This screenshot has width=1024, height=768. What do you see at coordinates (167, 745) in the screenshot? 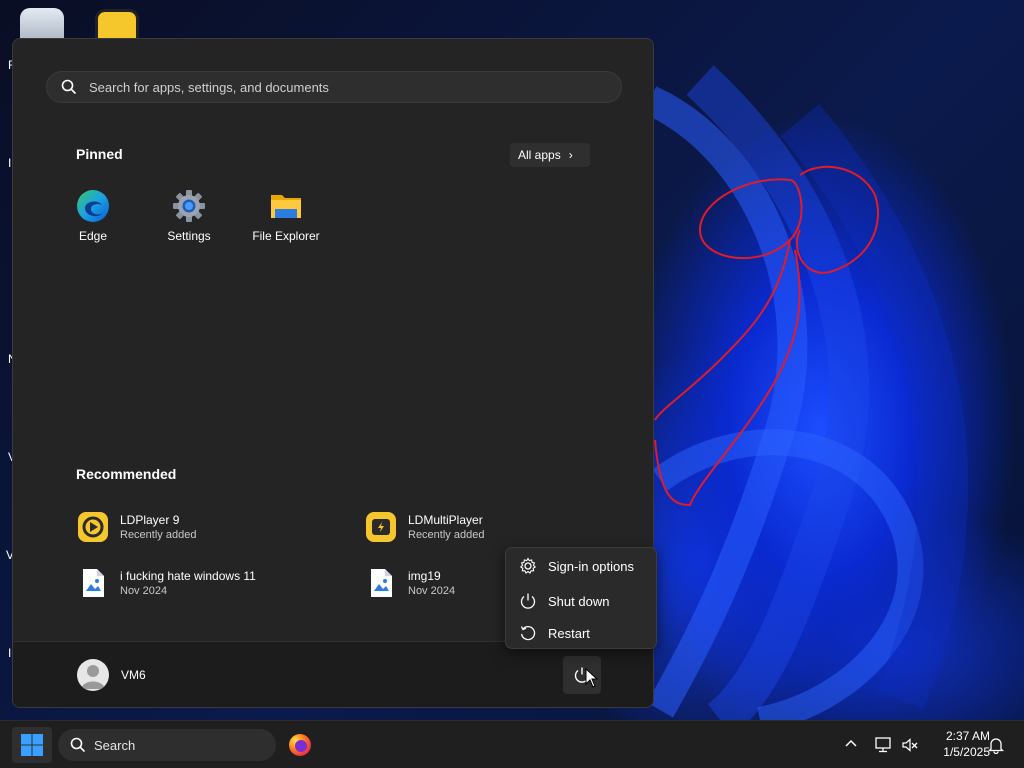
I see `taskbar-search-input: Search` at bounding box center [167, 745].